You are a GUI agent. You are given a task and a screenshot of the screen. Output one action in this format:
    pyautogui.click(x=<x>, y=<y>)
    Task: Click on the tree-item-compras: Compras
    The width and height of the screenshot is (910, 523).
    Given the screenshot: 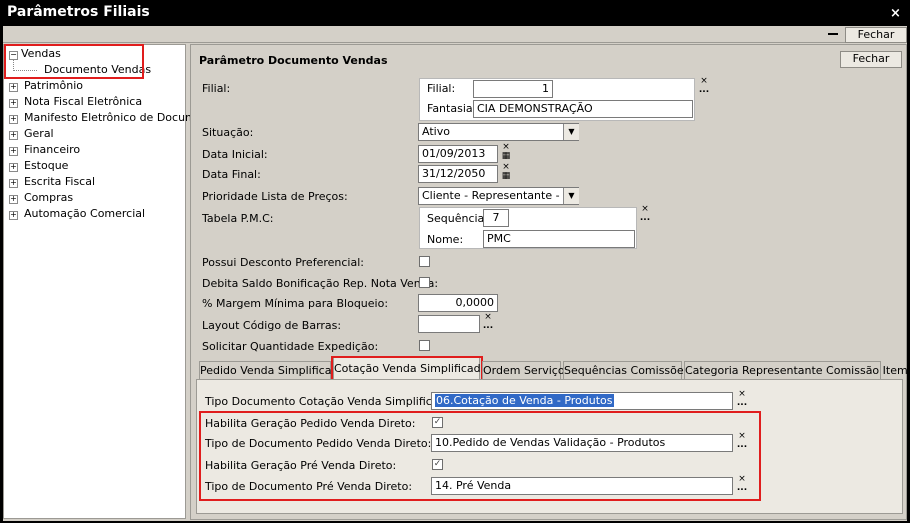 What is the action you would take?
    pyautogui.click(x=48, y=197)
    